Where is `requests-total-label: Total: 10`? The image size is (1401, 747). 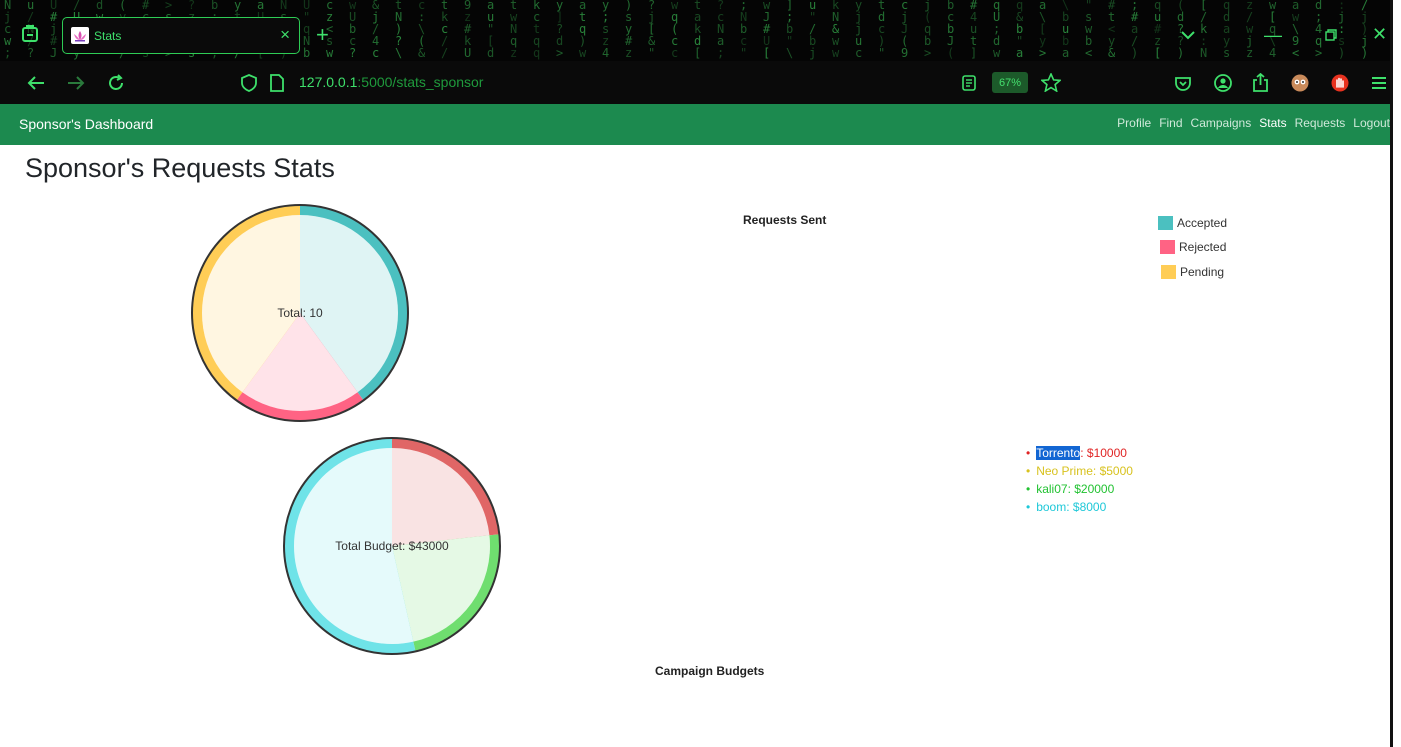
requests-total-label: Total: 10 is located at coordinates (300, 313).